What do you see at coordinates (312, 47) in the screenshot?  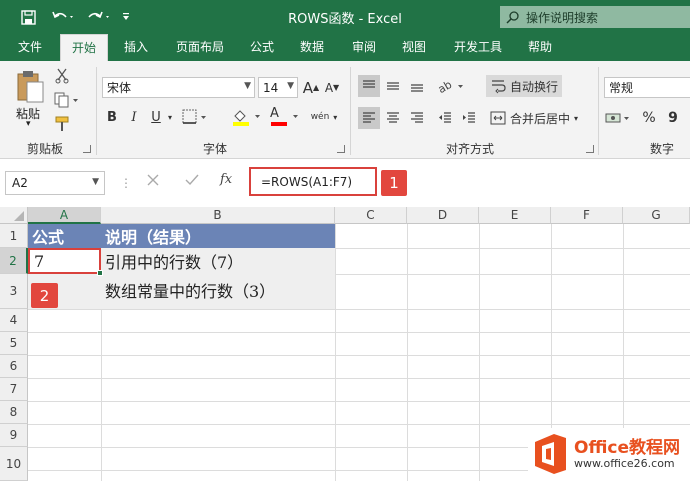 I see `tab-data: 数据` at bounding box center [312, 47].